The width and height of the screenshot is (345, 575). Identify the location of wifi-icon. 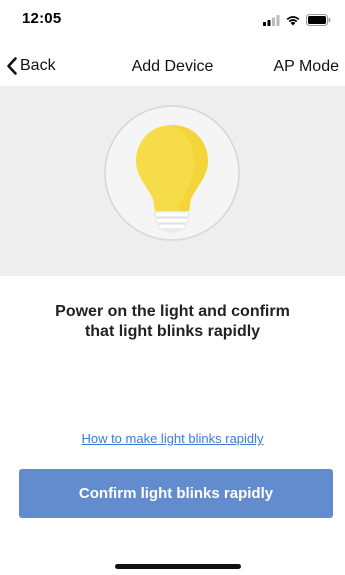
(293, 21).